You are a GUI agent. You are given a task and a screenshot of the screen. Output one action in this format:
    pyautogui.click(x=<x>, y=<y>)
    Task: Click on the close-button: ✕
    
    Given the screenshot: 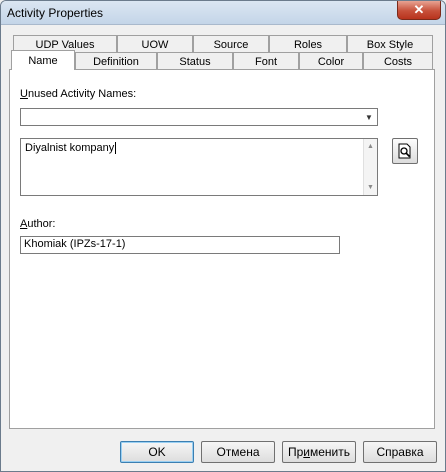 What is the action you would take?
    pyautogui.click(x=419, y=10)
    